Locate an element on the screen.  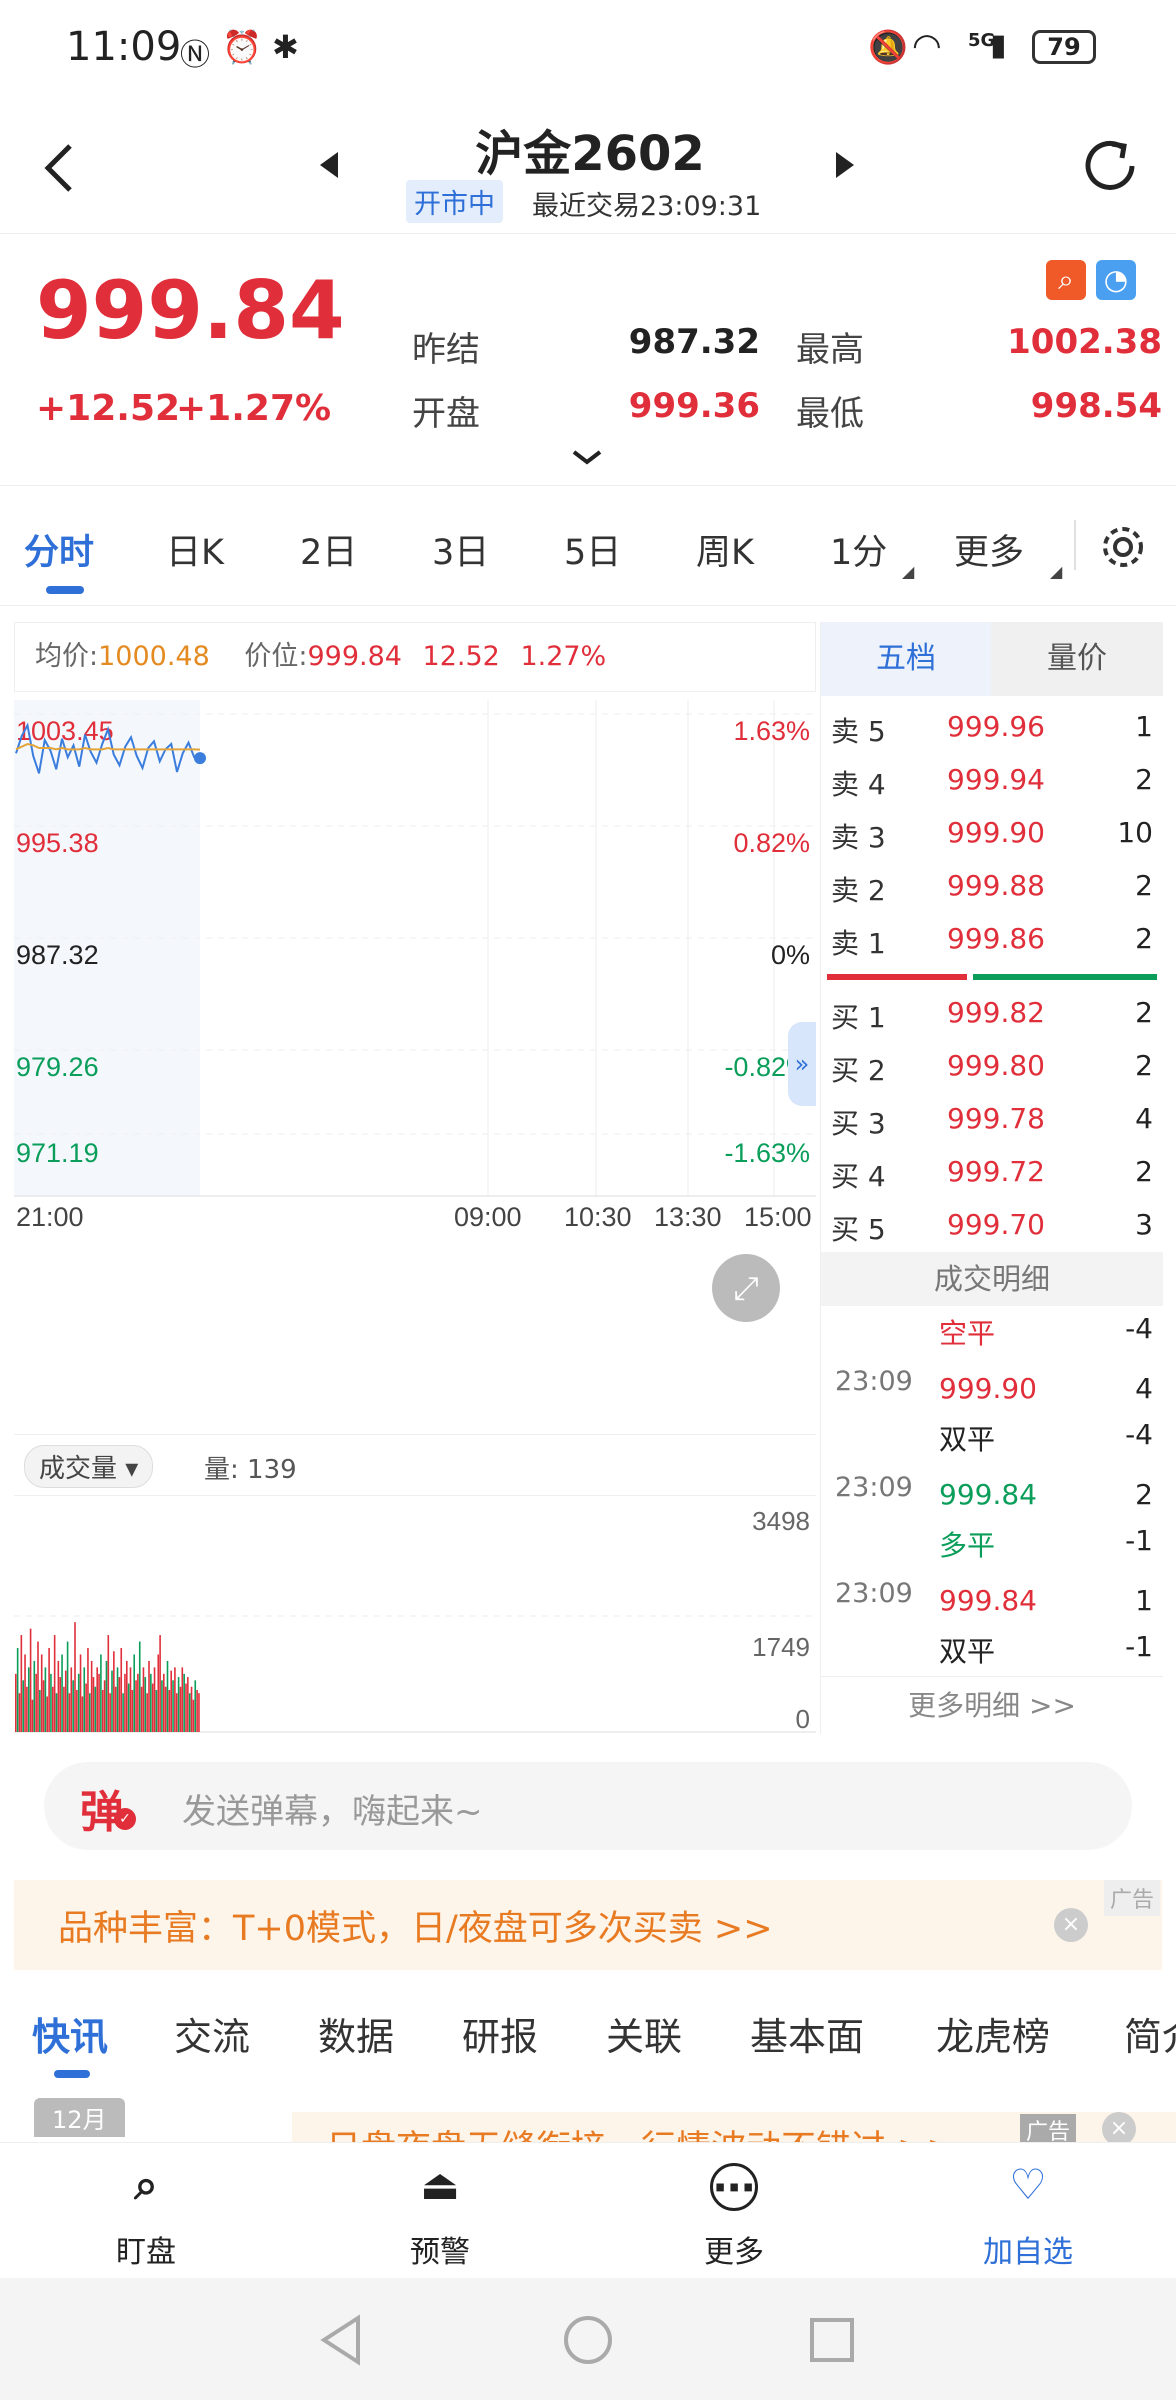
next-contract-icon is located at coordinates (845, 165).